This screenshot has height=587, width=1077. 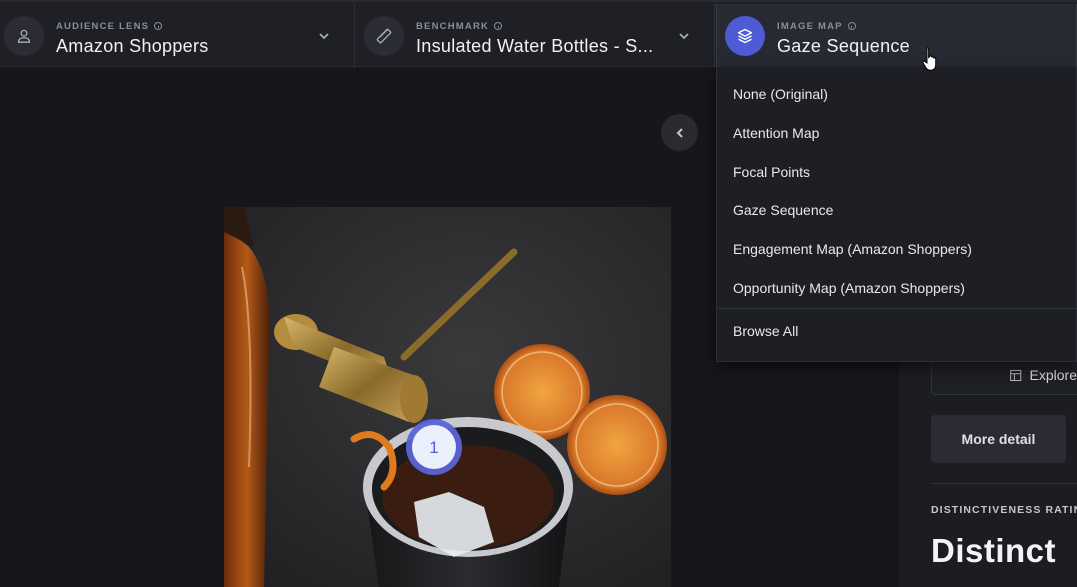 What do you see at coordinates (897, 308) in the screenshot?
I see `dropdown-divider` at bounding box center [897, 308].